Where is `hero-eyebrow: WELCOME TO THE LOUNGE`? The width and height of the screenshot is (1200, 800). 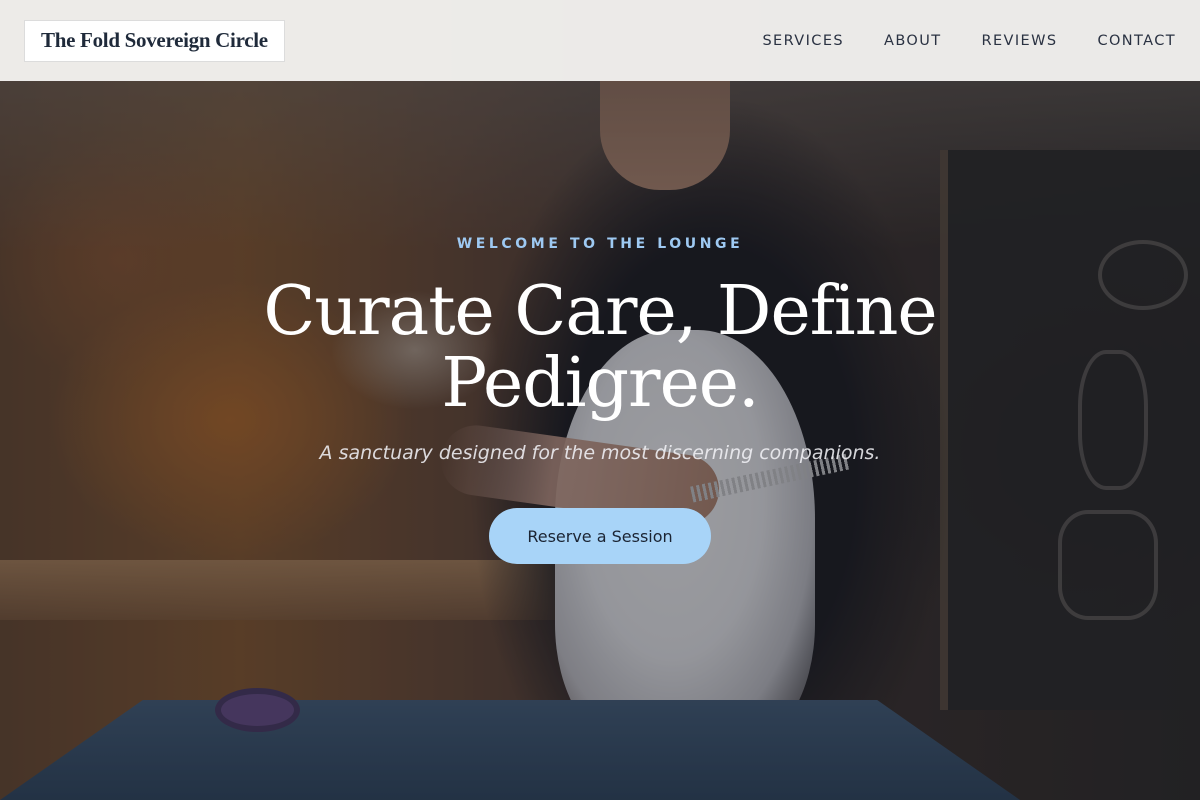
hero-eyebrow: WELCOME TO THE LOUNGE is located at coordinates (600, 244).